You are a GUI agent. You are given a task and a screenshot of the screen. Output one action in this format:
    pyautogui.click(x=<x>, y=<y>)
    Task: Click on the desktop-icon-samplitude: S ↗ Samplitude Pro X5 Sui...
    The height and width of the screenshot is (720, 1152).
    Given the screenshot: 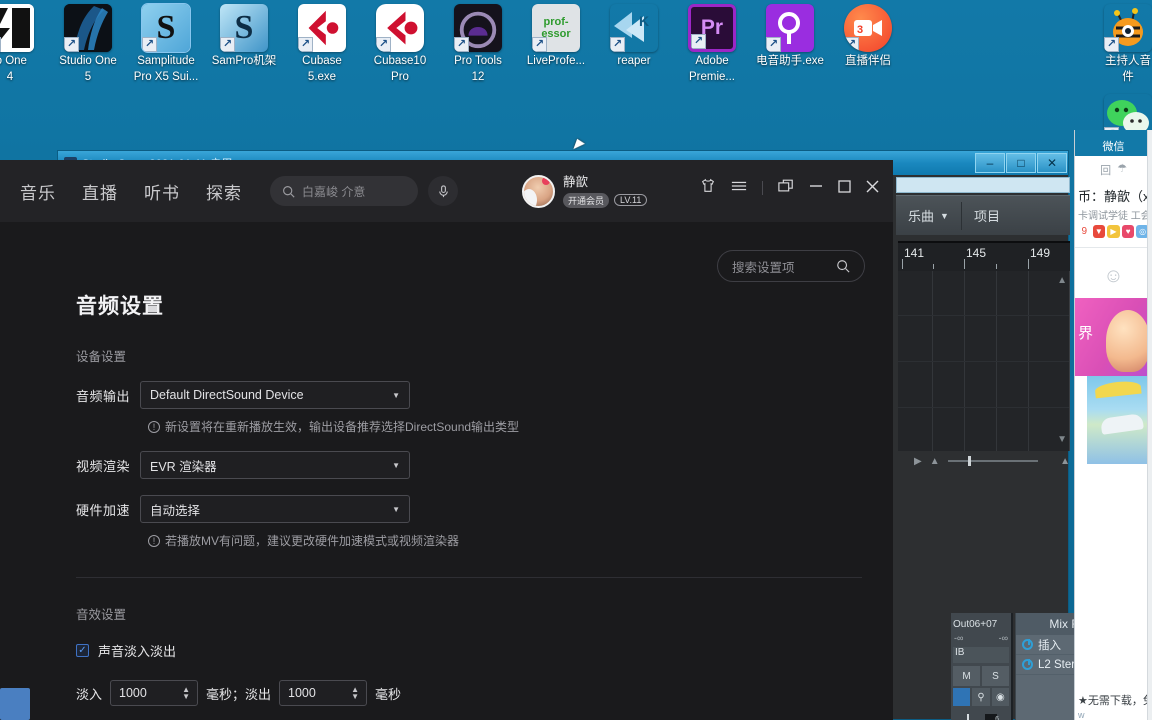 What is the action you would take?
    pyautogui.click(x=166, y=43)
    